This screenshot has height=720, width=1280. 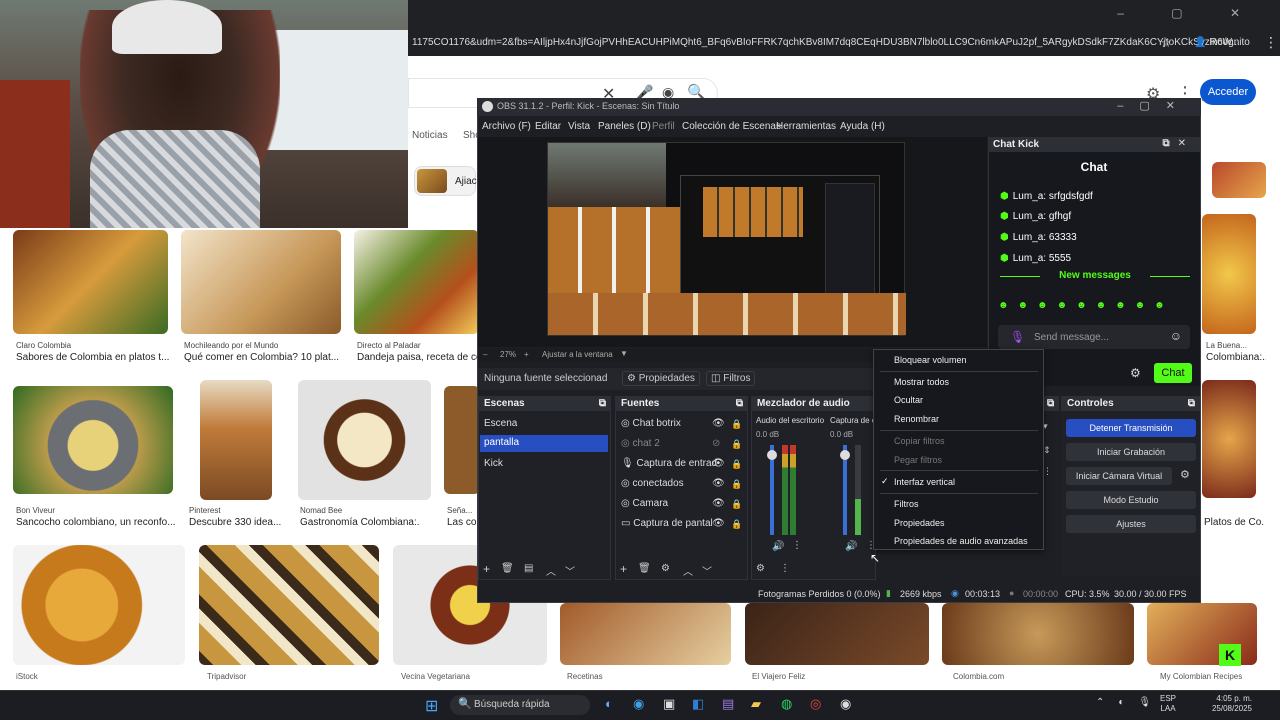 I want to click on chat-send-button: Chat, so click(x=1173, y=373).